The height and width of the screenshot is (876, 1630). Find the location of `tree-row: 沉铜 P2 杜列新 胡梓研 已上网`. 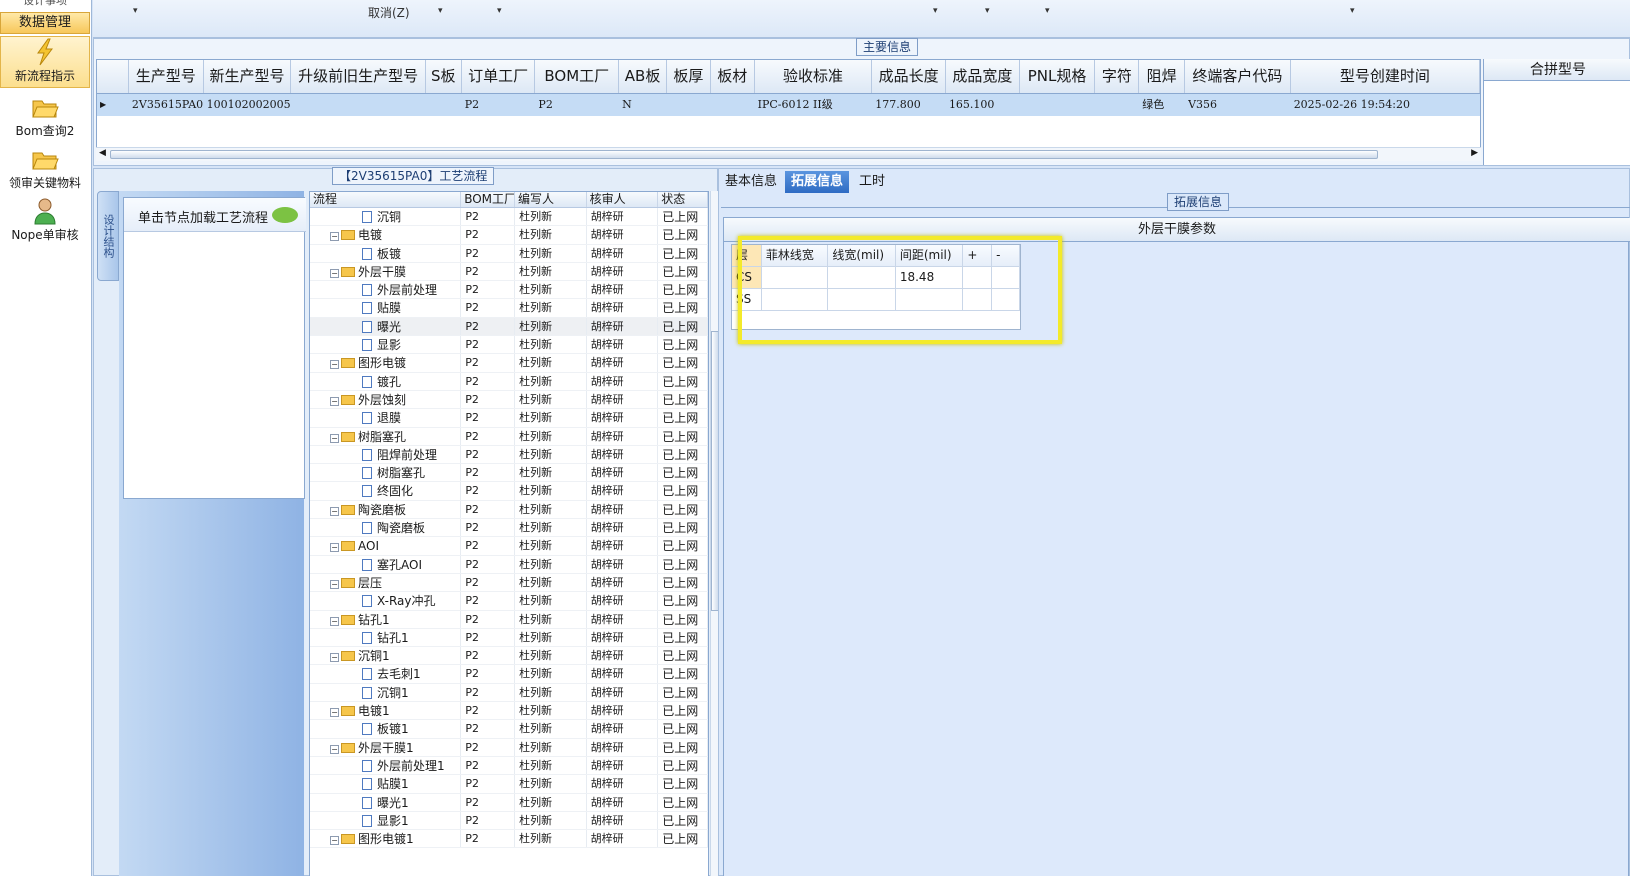

tree-row: 沉铜 P2 杜列新 胡梓研 已上网 is located at coordinates (509, 217).